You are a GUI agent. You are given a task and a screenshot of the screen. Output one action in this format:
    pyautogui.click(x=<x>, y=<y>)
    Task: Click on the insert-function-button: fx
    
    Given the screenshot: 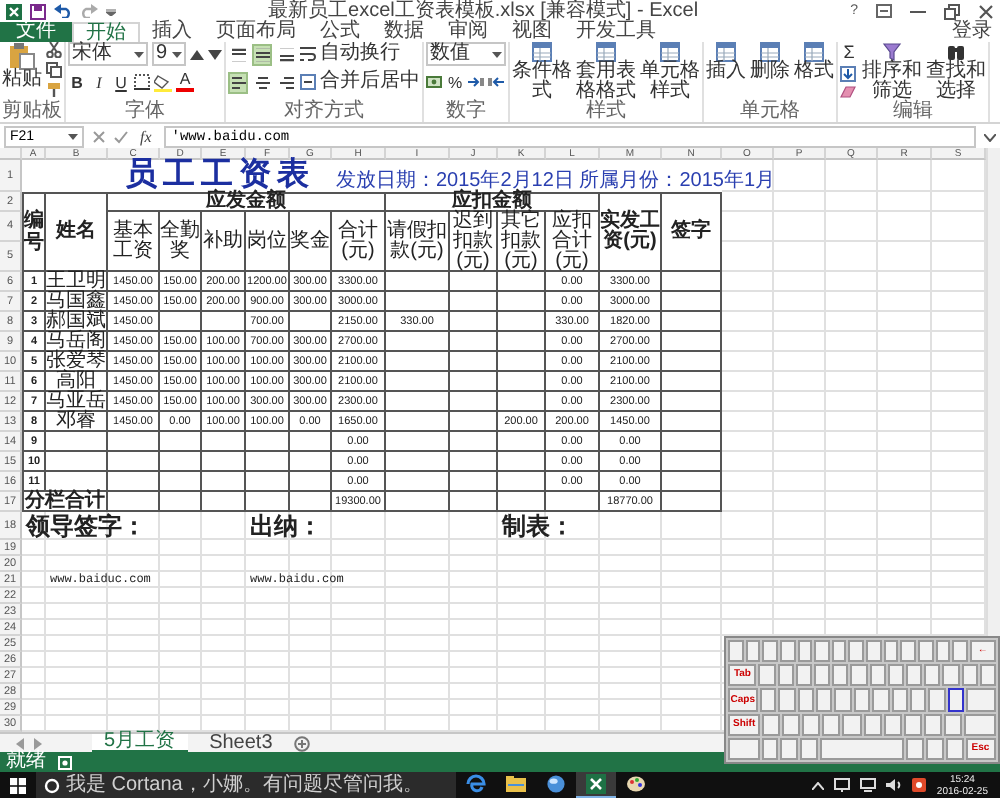 What is the action you would take?
    pyautogui.click(x=146, y=137)
    